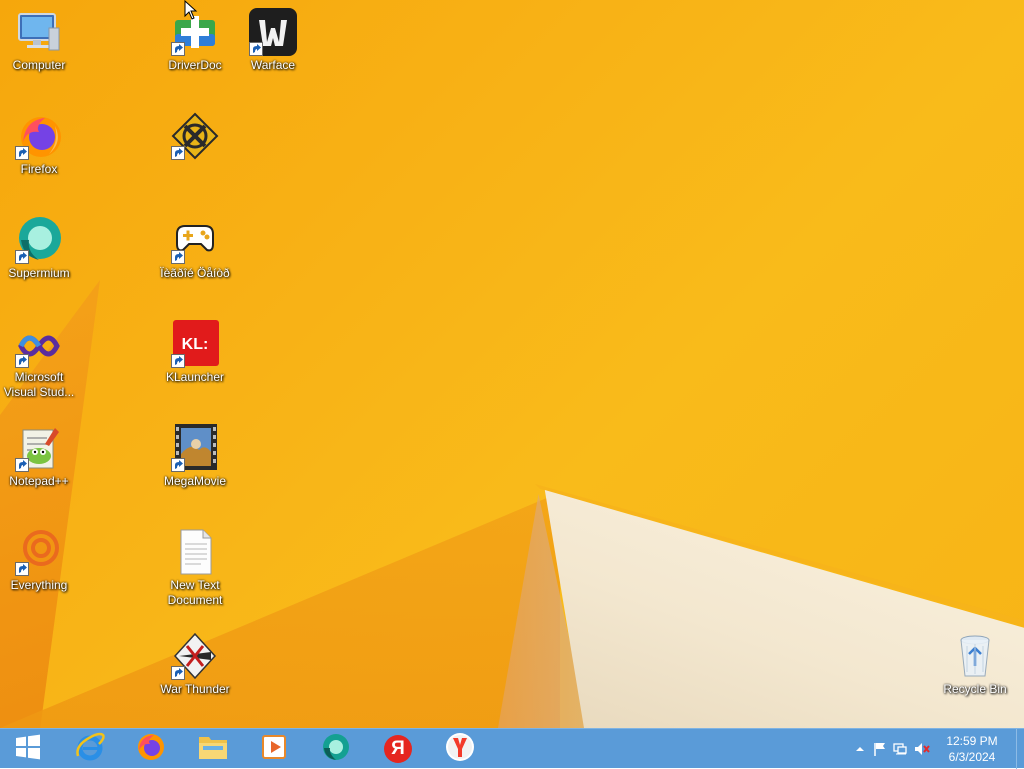 The image size is (1024, 769). I want to click on desktop-icon-klauncher: KL: KLauncher, so click(195, 352).